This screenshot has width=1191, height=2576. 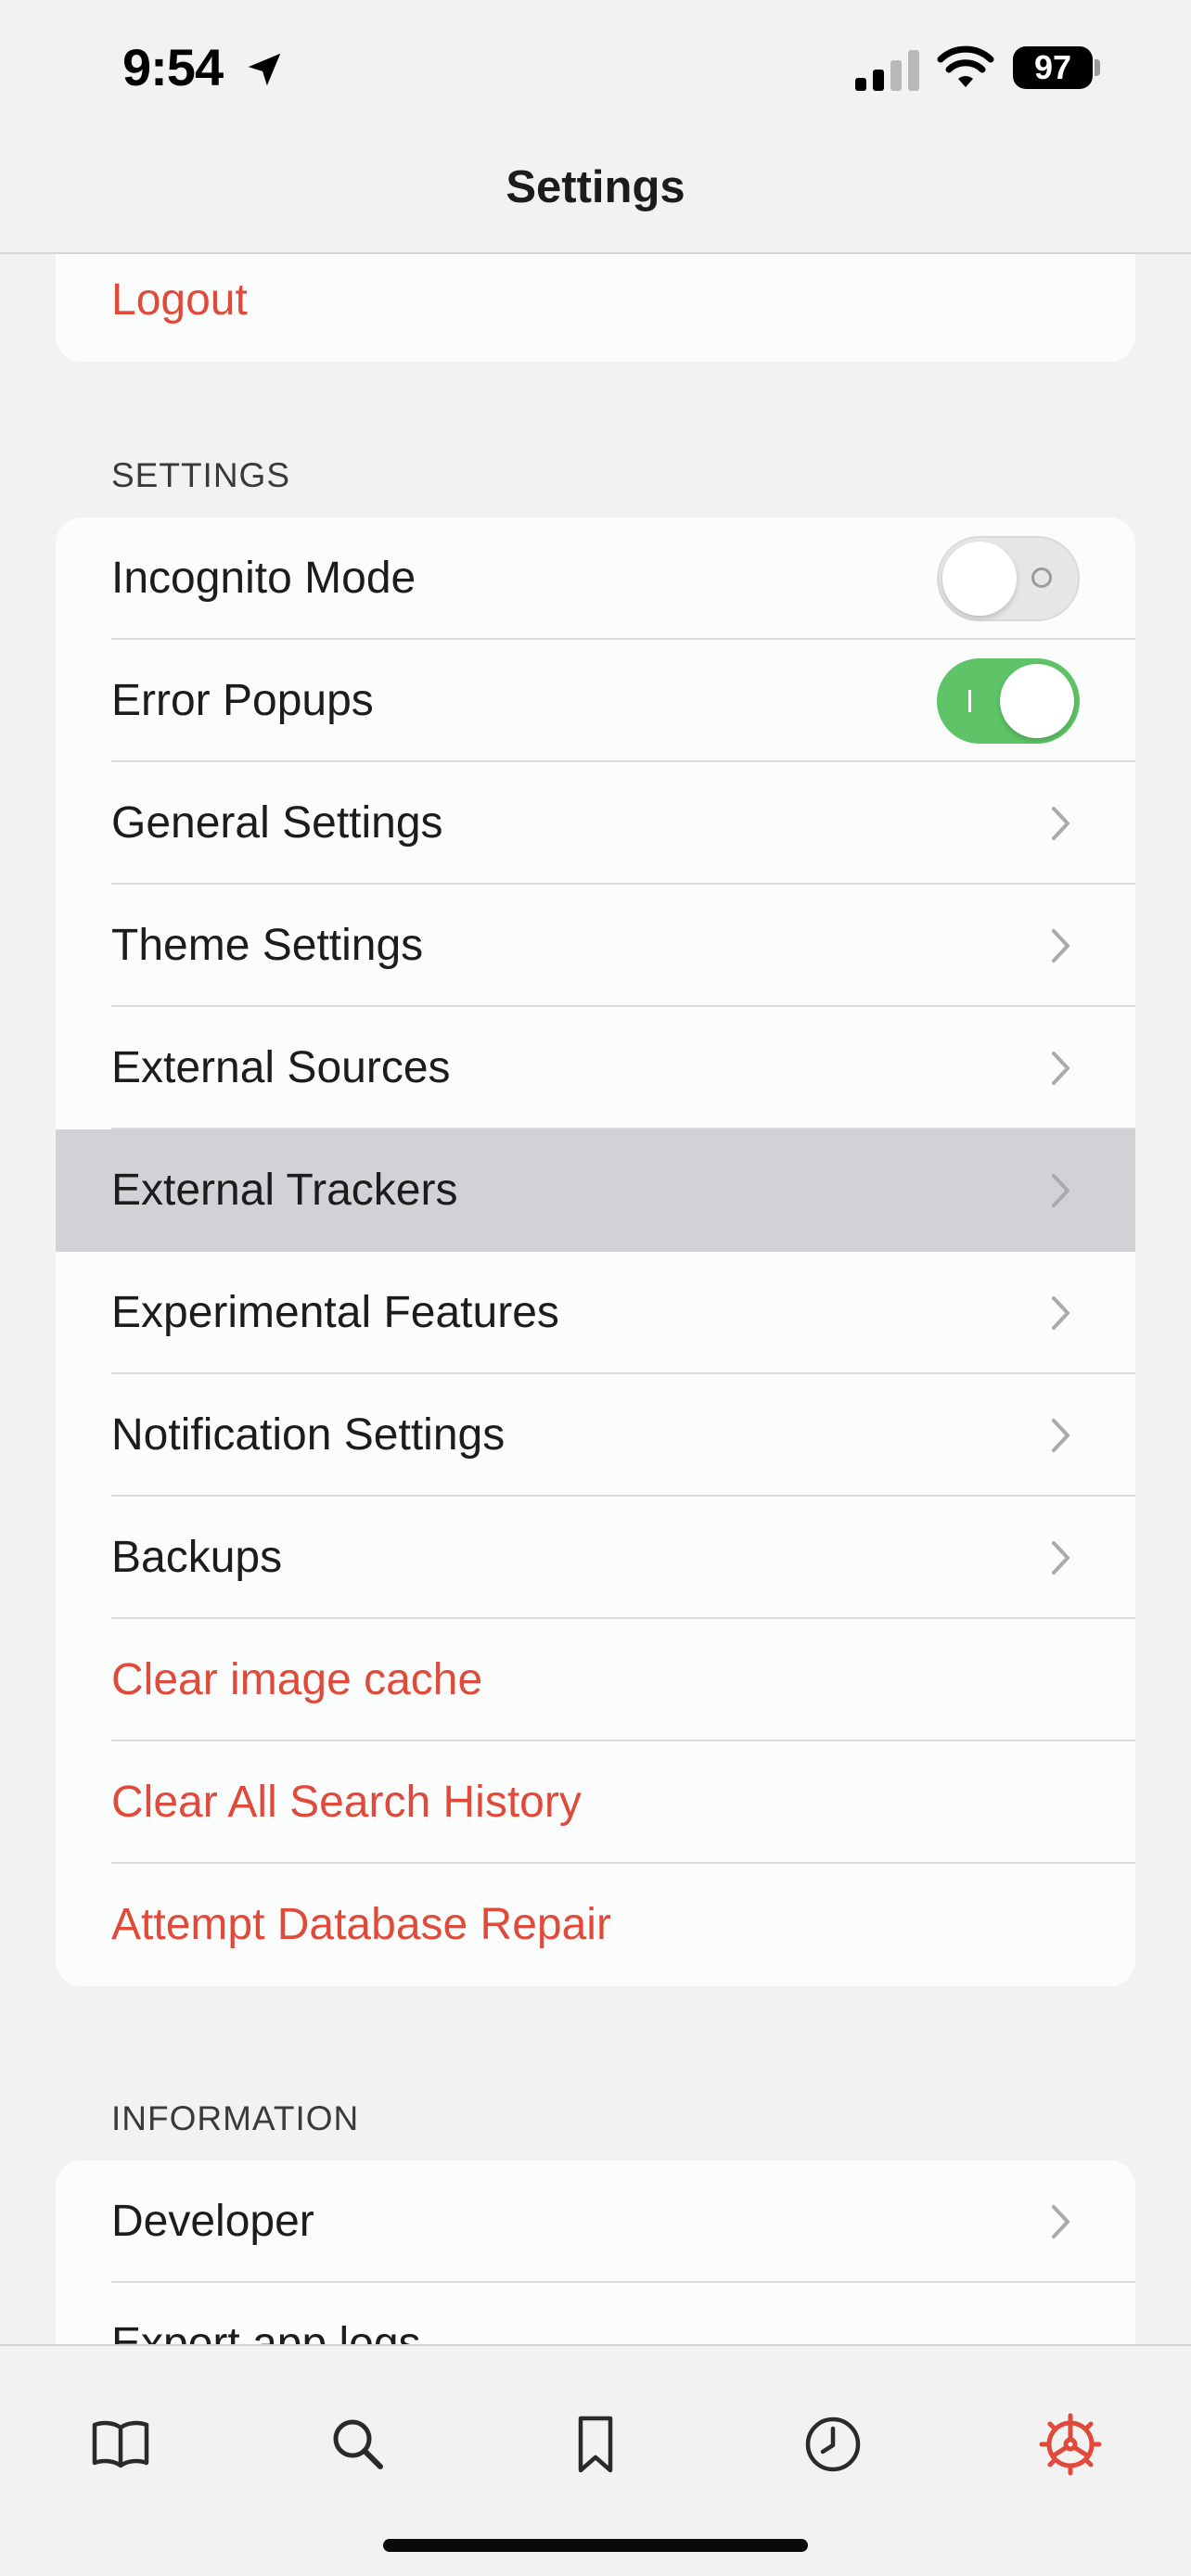 What do you see at coordinates (966, 66) in the screenshot?
I see `wifi-icon` at bounding box center [966, 66].